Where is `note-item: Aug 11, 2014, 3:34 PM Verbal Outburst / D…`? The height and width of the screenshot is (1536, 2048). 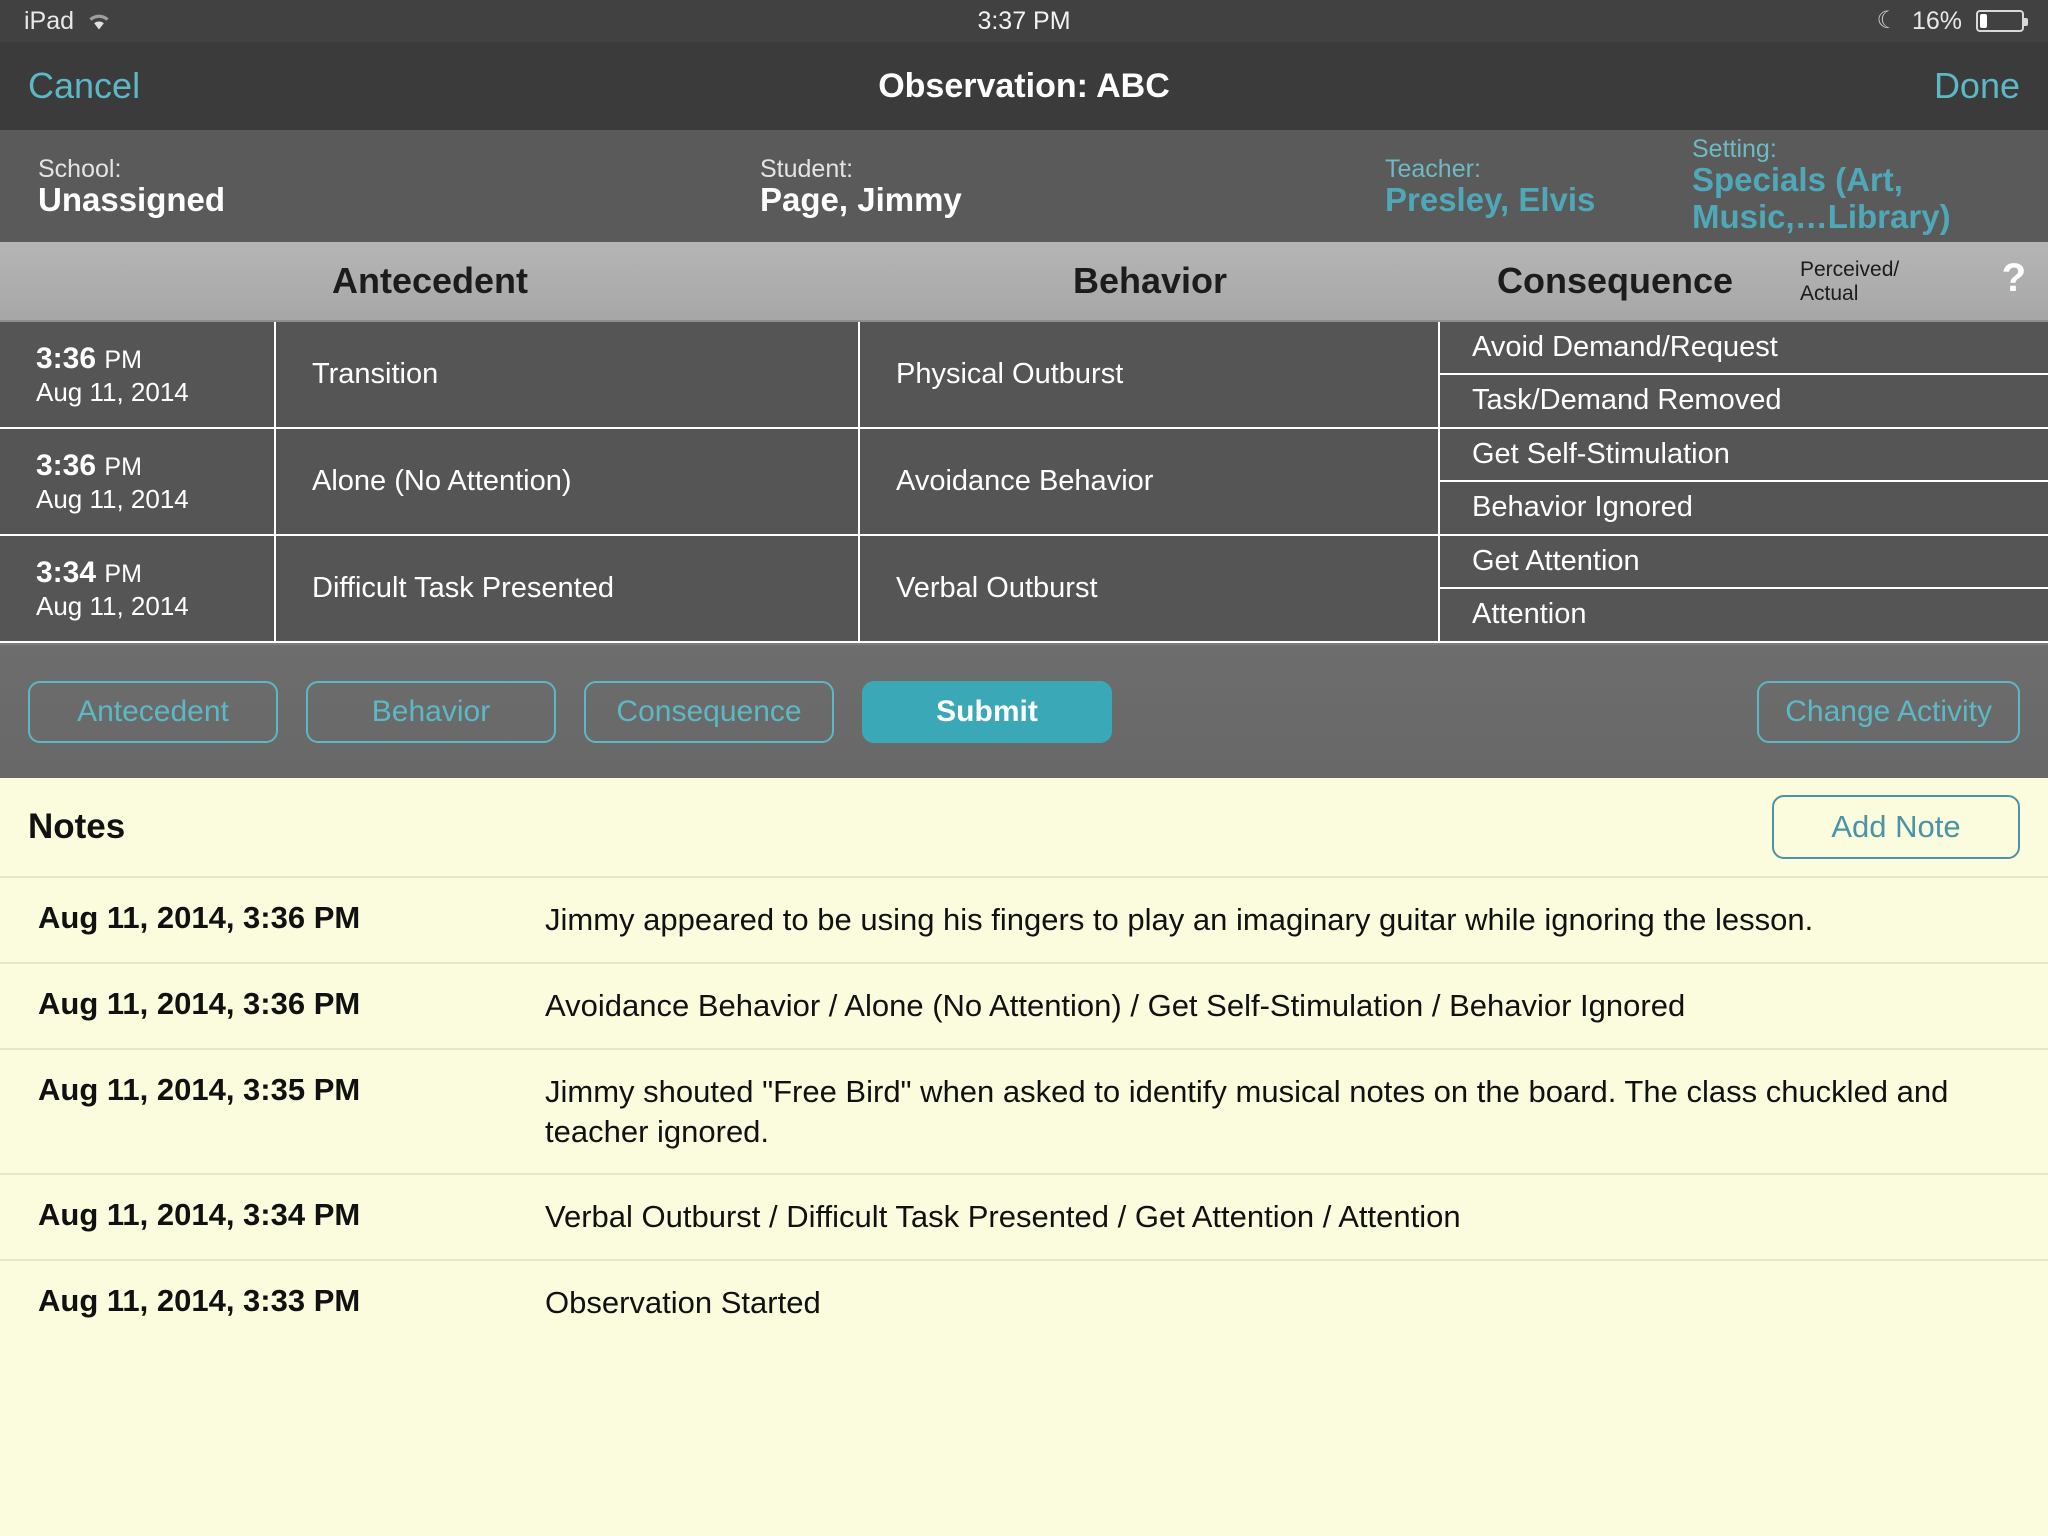
note-item: Aug 11, 2014, 3:34 PM Verbal Outburst / D… is located at coordinates (1024, 1215).